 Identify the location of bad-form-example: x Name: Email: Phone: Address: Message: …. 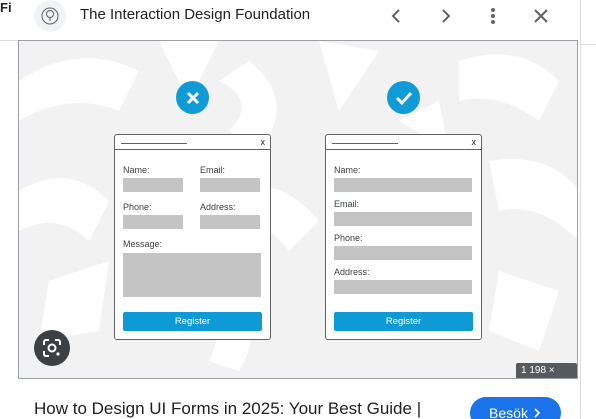
(192, 237).